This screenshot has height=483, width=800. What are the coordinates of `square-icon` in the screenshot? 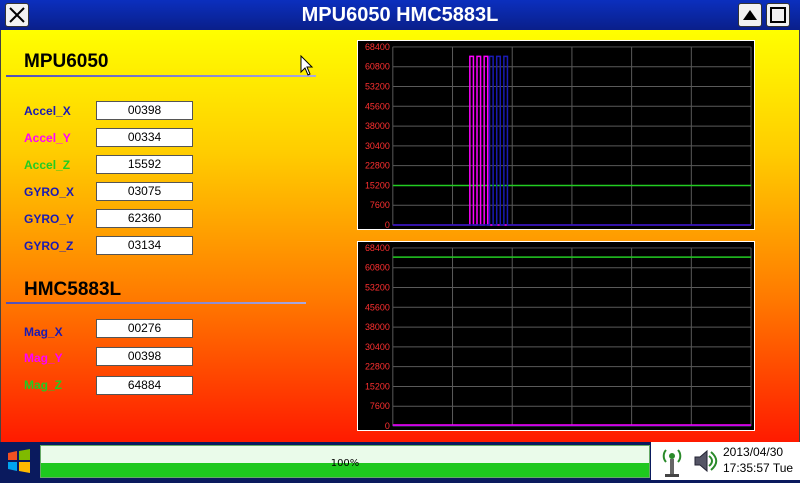 It's located at (778, 15).